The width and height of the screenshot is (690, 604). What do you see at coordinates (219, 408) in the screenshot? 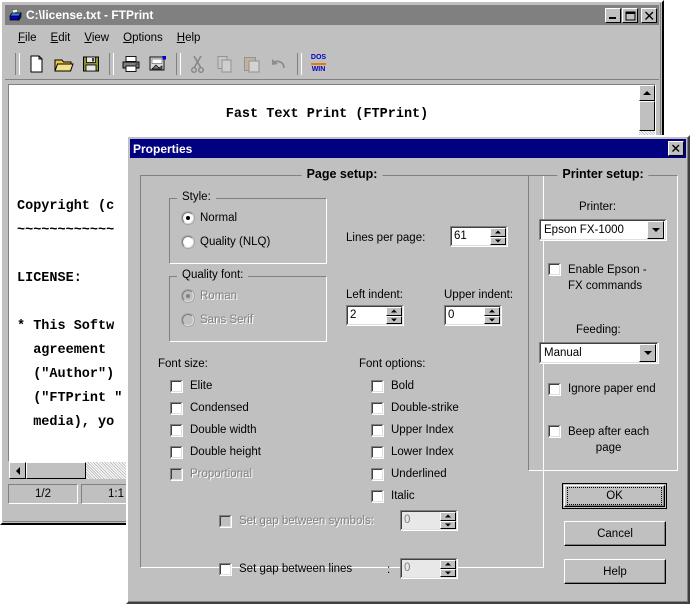
I see `checkbox-label-condensed: Condensed` at bounding box center [219, 408].